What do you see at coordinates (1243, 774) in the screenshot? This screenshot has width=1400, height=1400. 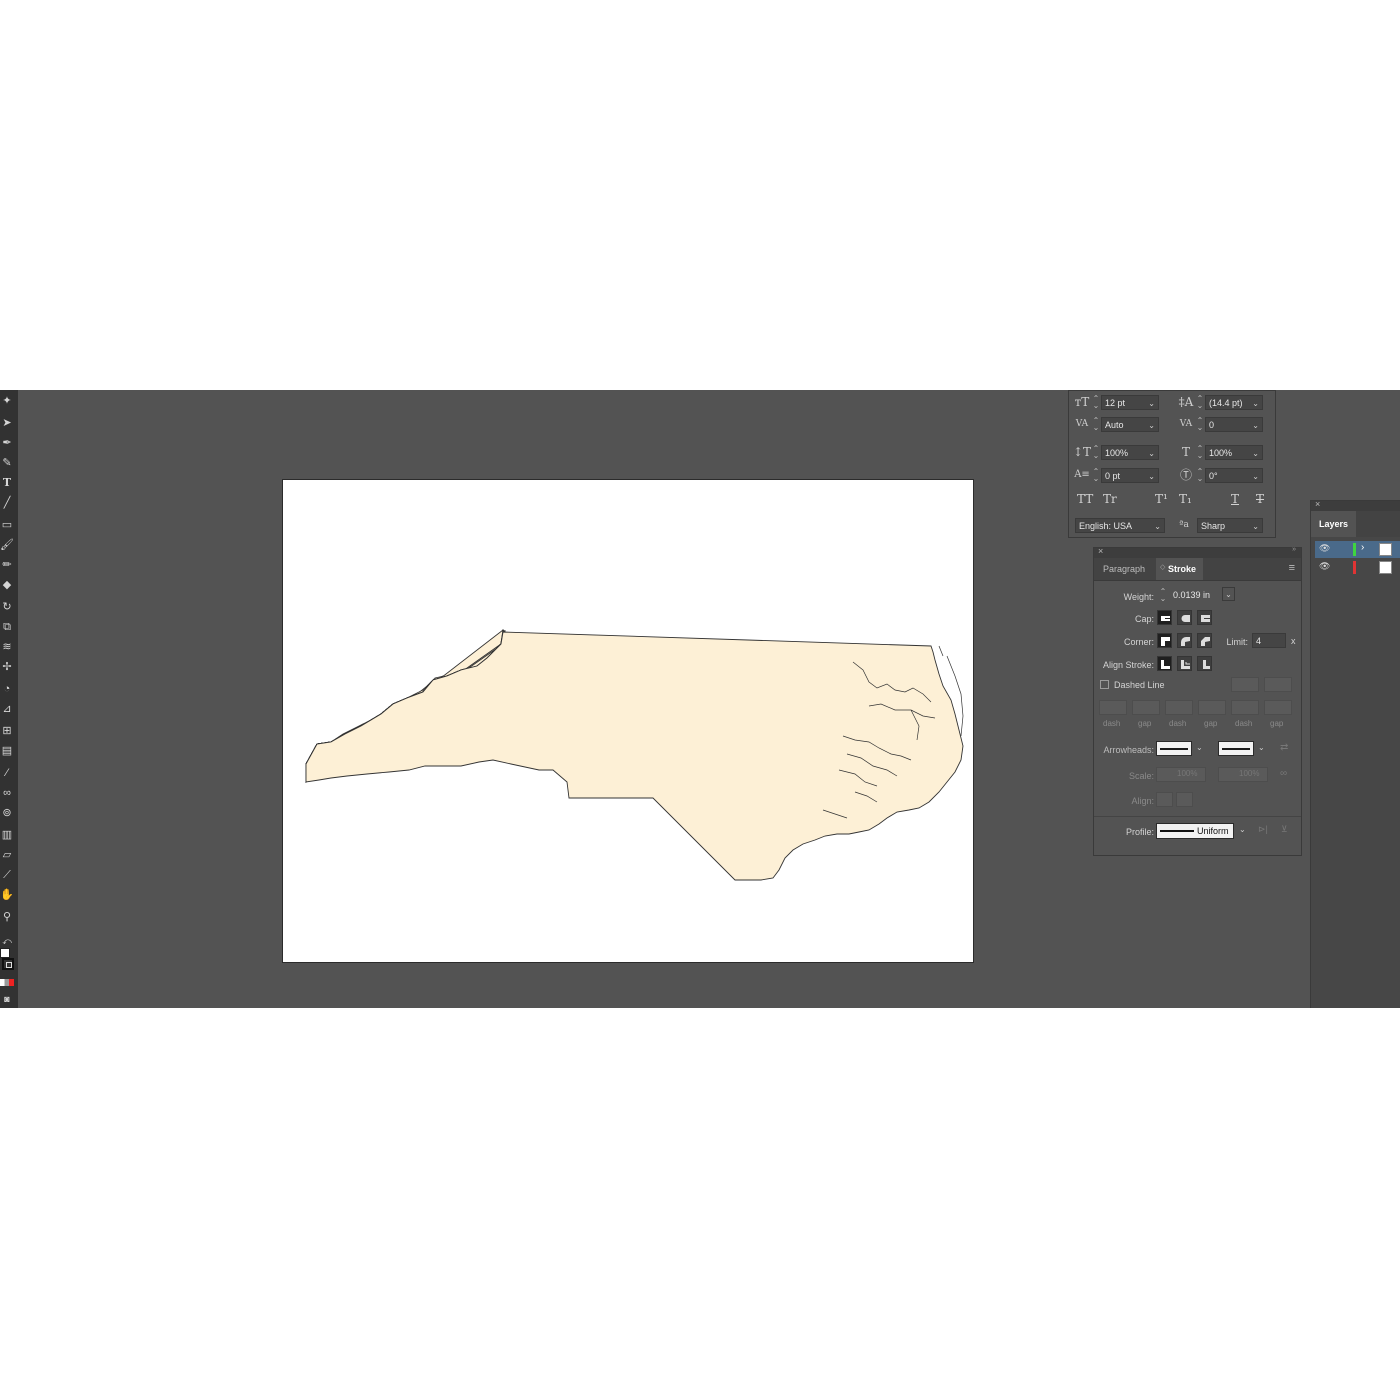 I see `end-scale-field: 100%` at bounding box center [1243, 774].